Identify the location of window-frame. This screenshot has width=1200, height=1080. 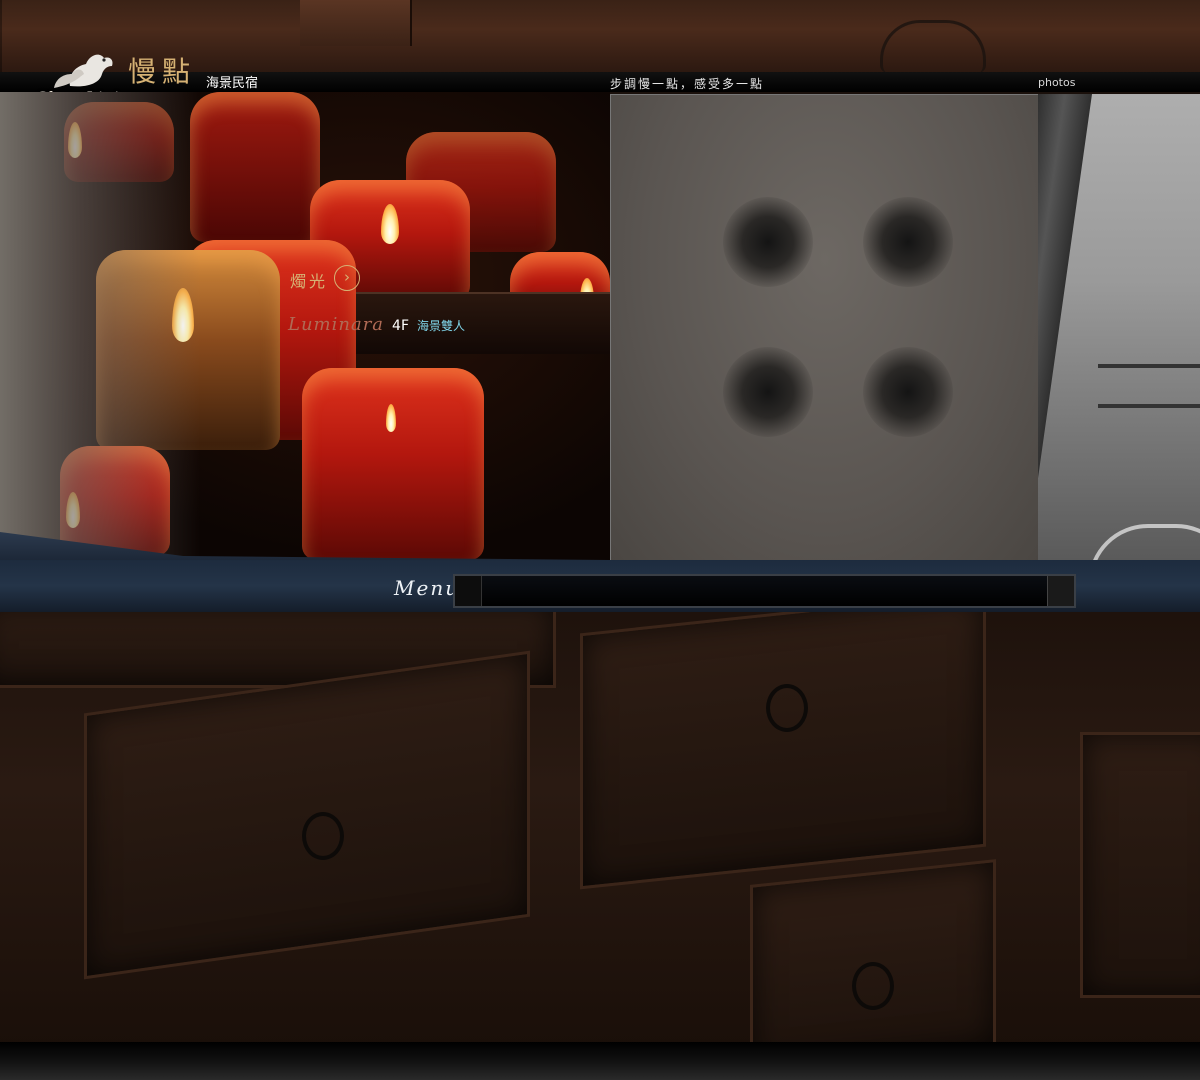
(1065, 327).